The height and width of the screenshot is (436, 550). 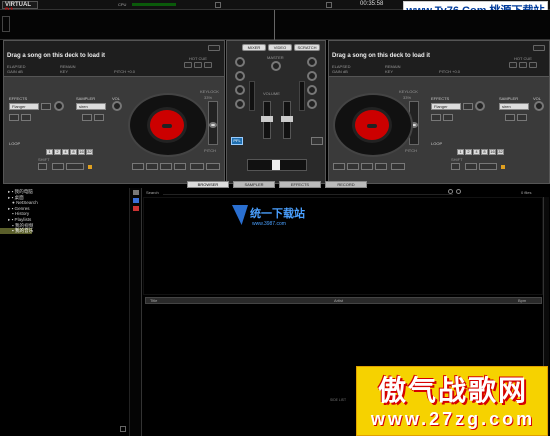 I want to click on pitch-slider-left, so click(x=213, y=123).